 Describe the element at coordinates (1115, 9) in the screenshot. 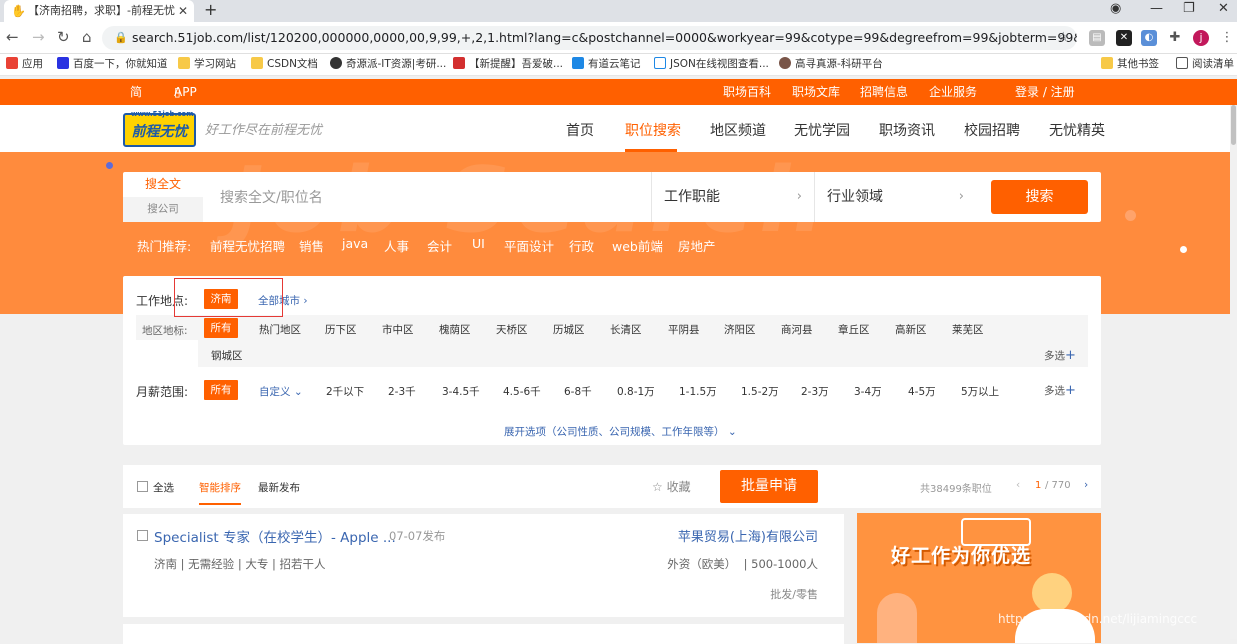

I see `tab-search-icon: ◉` at that location.